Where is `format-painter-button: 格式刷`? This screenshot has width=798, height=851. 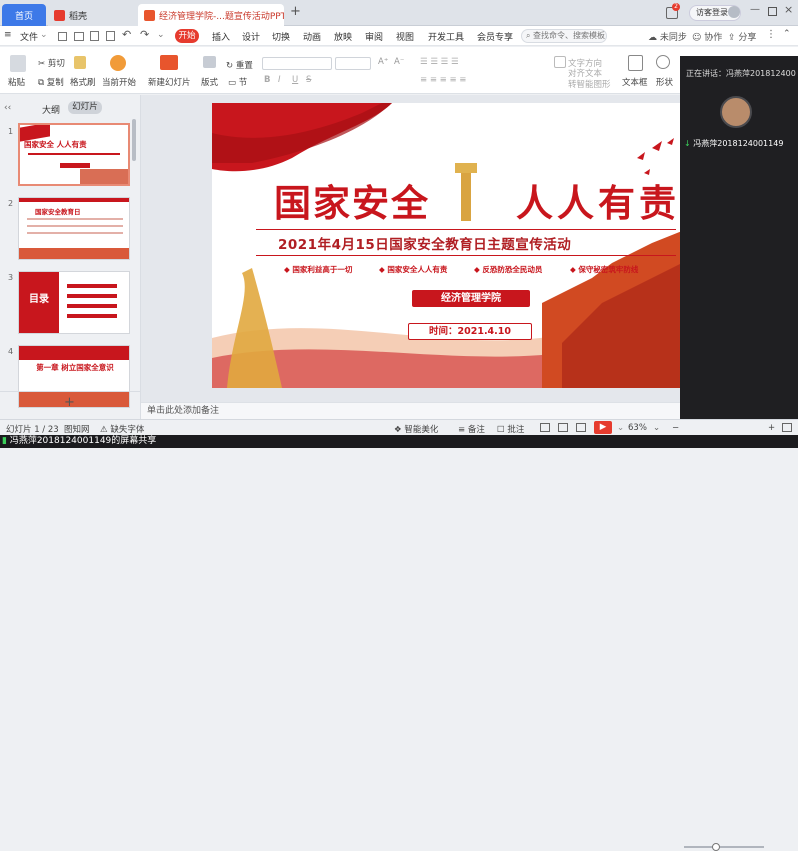 format-painter-button: 格式刷 is located at coordinates (83, 82).